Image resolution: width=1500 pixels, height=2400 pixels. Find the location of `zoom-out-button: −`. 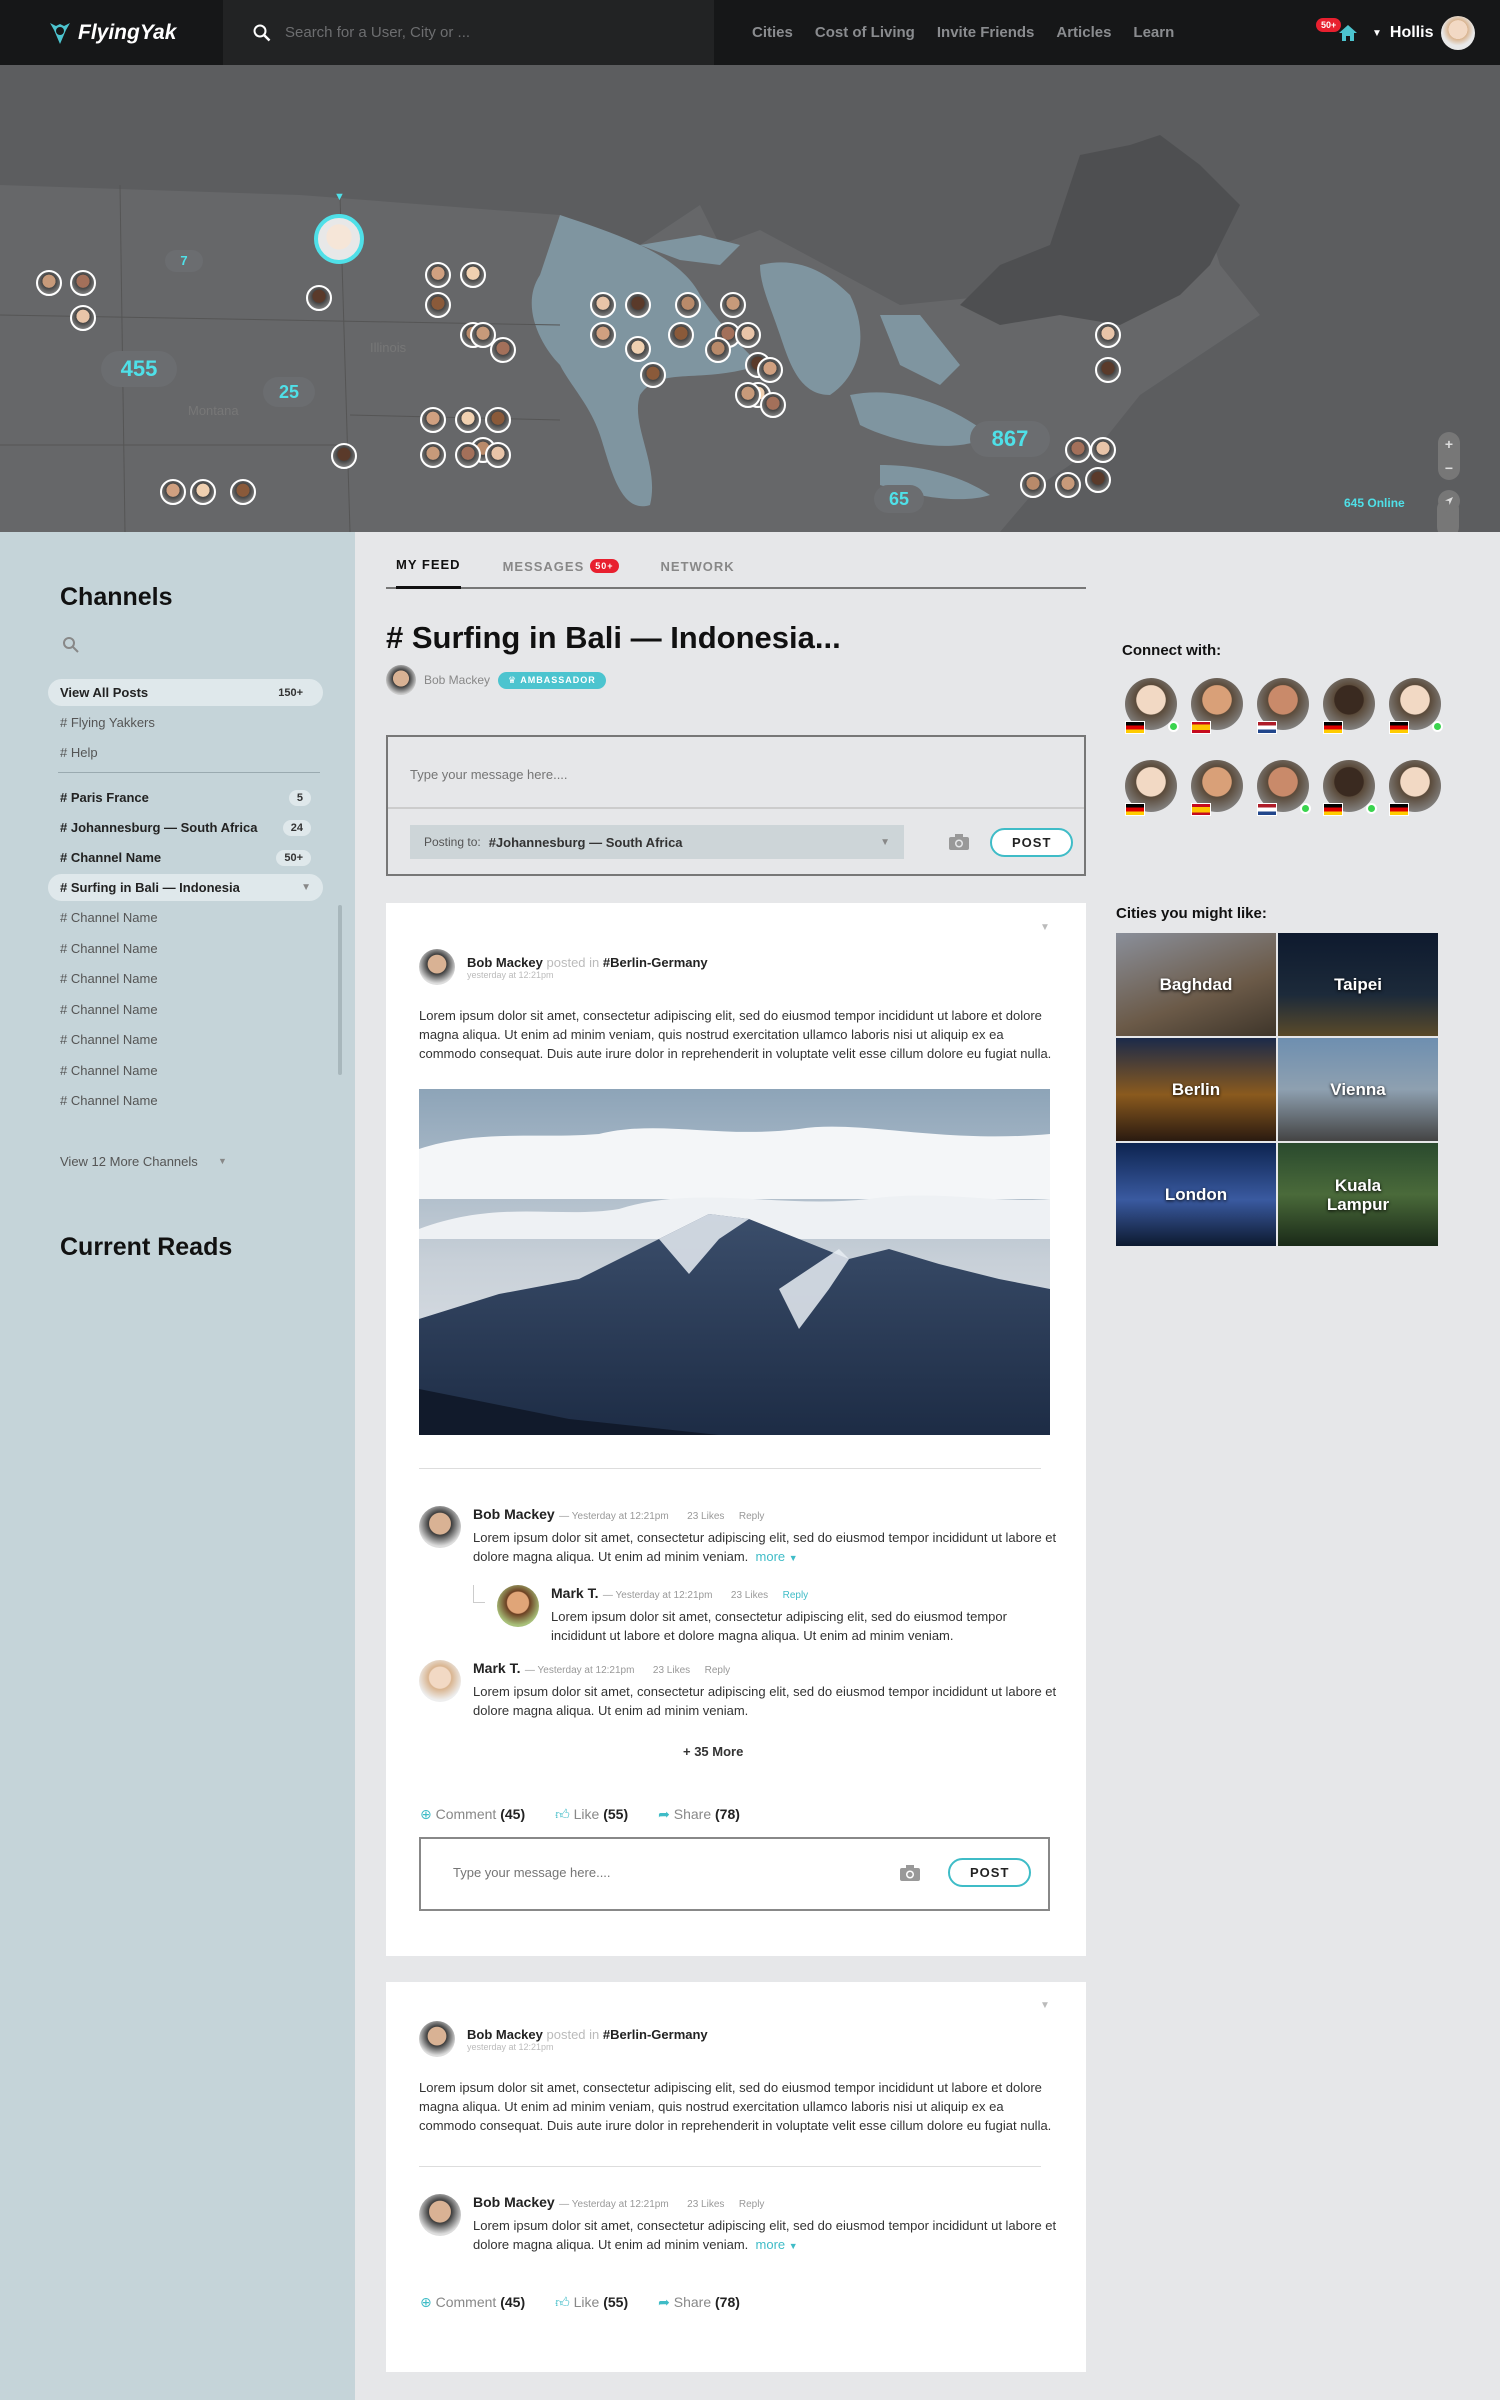

zoom-out-button: − is located at coordinates (1449, 468).